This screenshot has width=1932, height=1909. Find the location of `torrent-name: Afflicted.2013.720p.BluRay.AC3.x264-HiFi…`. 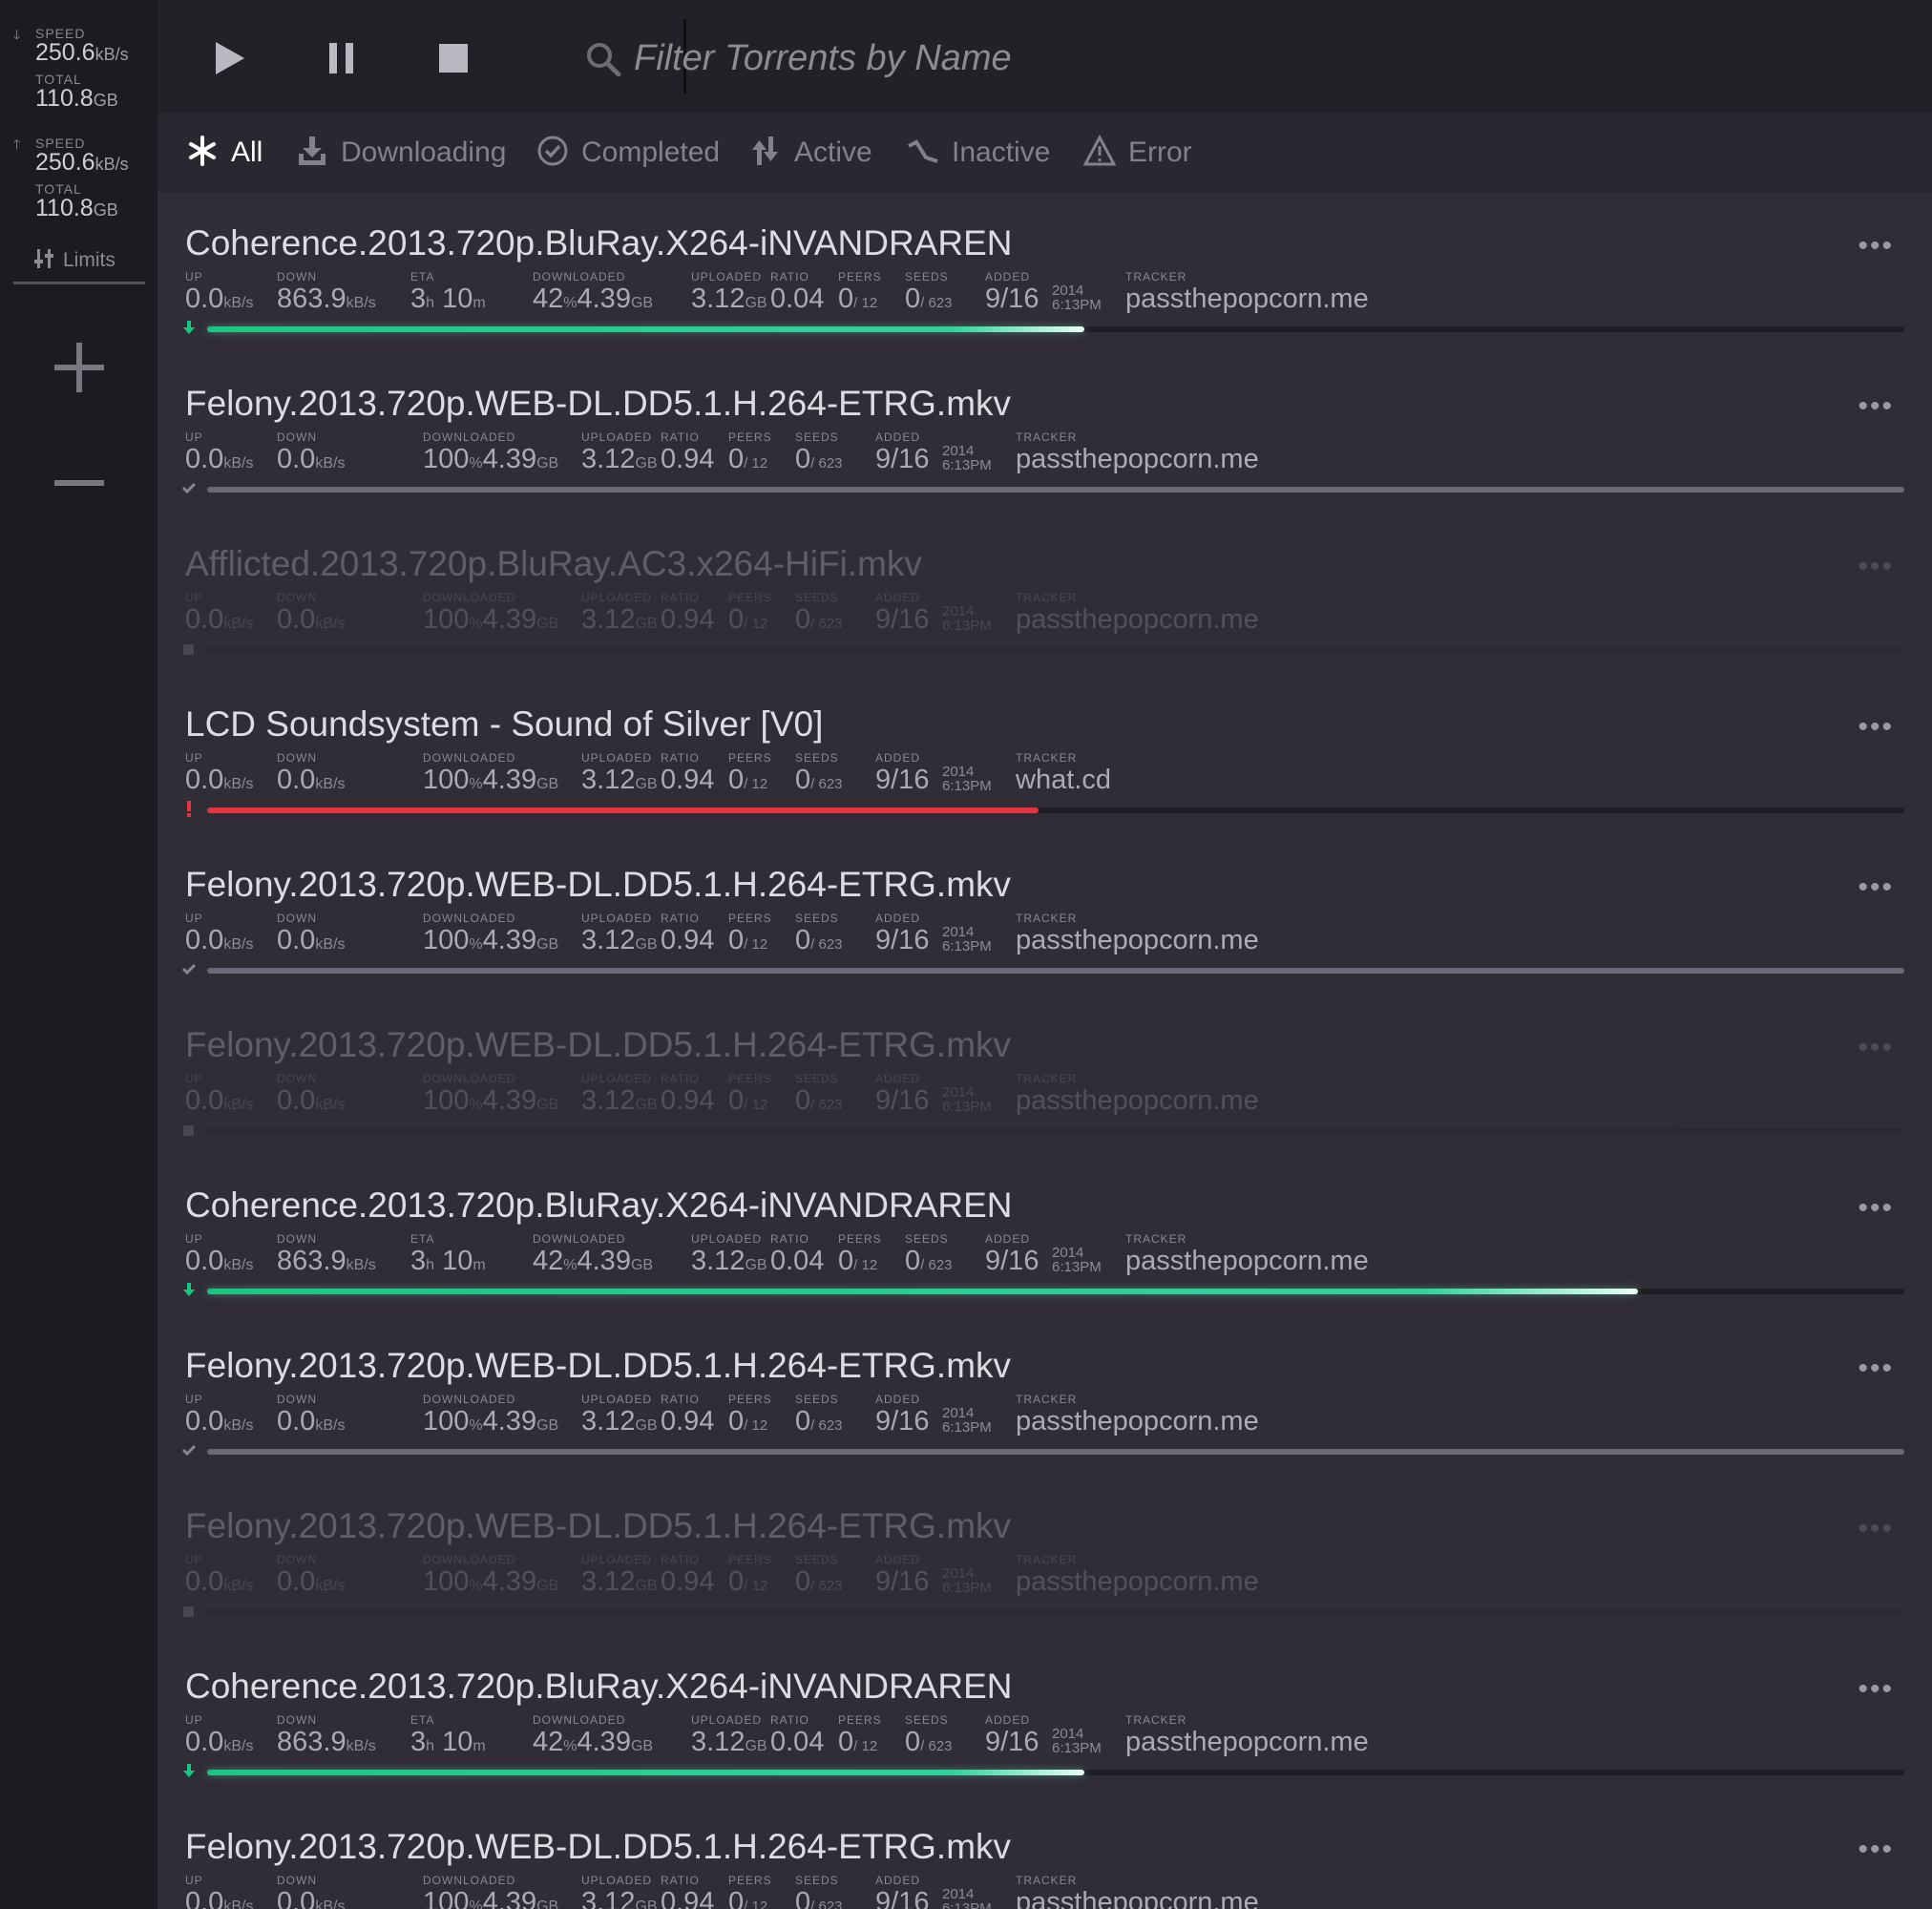

torrent-name: Afflicted.2013.720p.BluRay.AC3.x264-HiFi… is located at coordinates (553, 564).